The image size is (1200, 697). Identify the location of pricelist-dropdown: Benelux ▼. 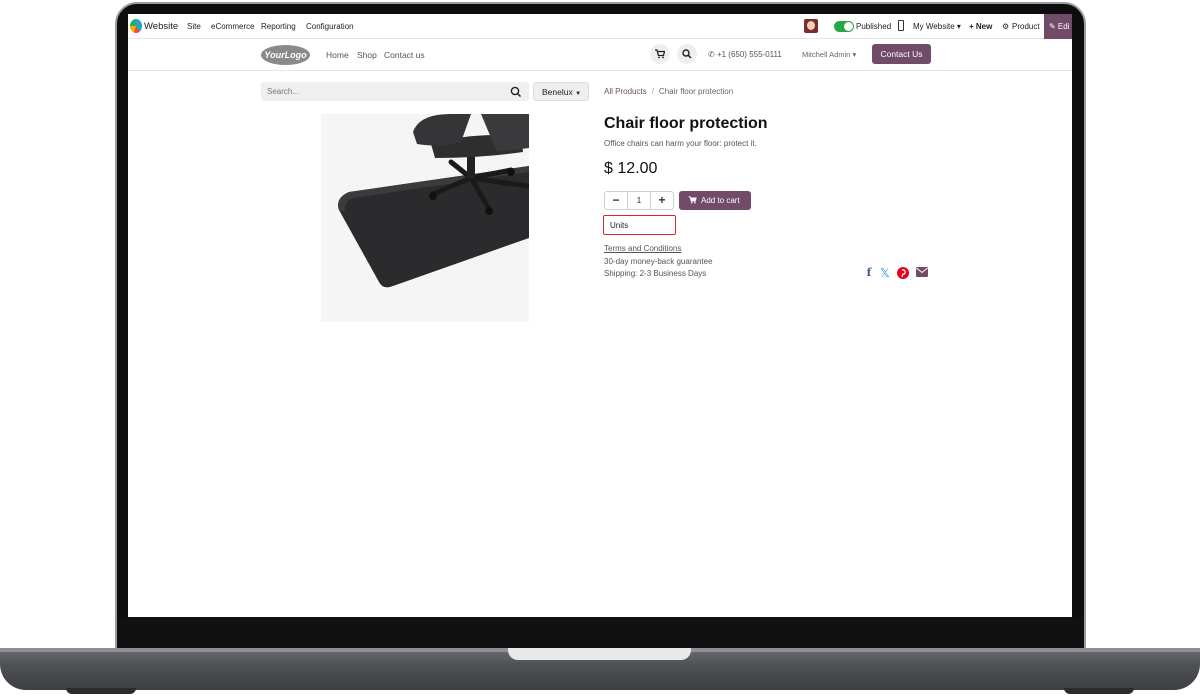
(561, 91).